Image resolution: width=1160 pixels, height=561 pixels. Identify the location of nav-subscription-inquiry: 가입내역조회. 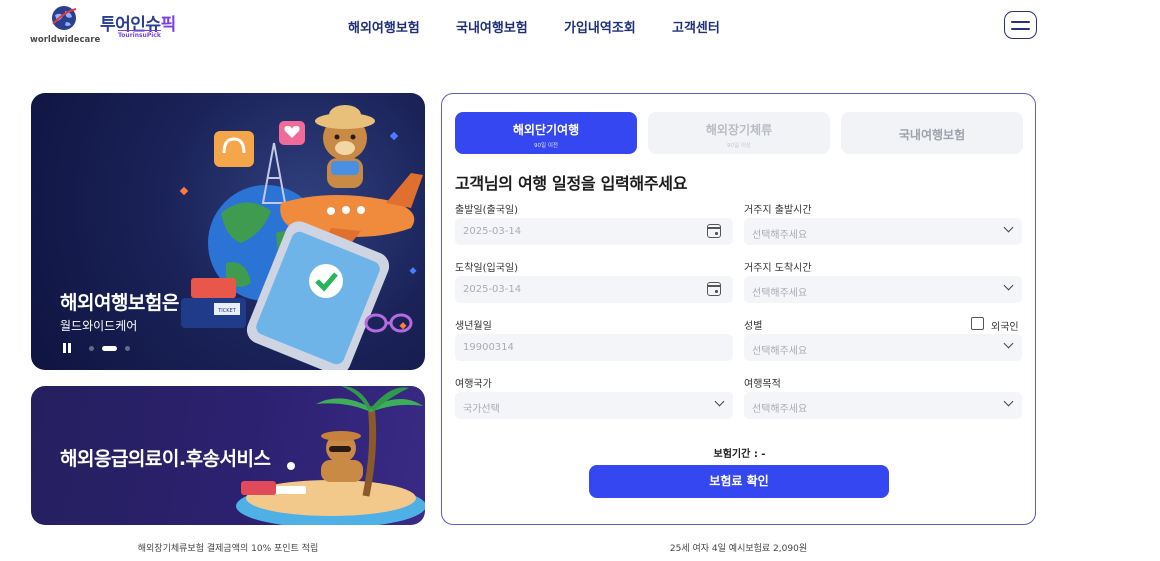
(600, 26).